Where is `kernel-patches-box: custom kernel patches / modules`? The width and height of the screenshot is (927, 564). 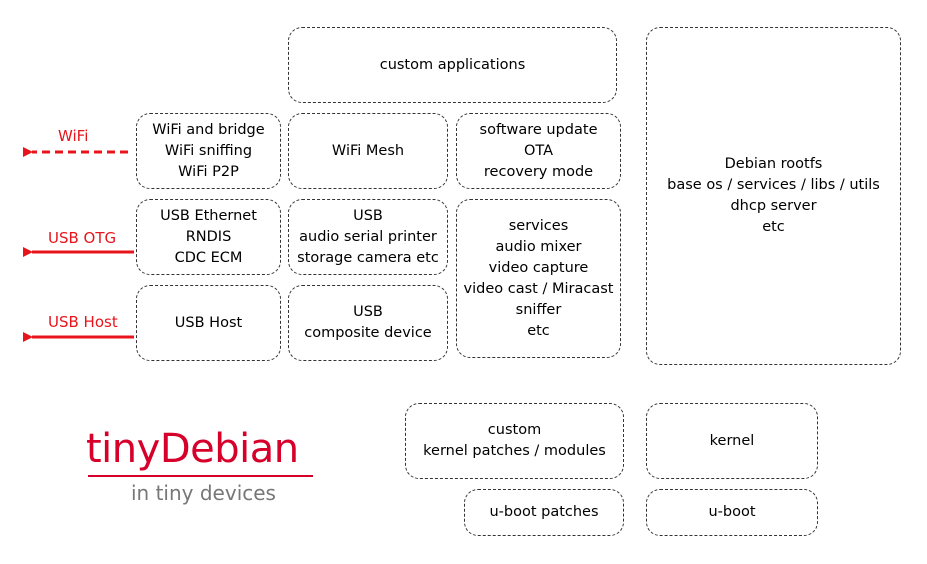
kernel-patches-box: custom kernel patches / modules is located at coordinates (514, 441).